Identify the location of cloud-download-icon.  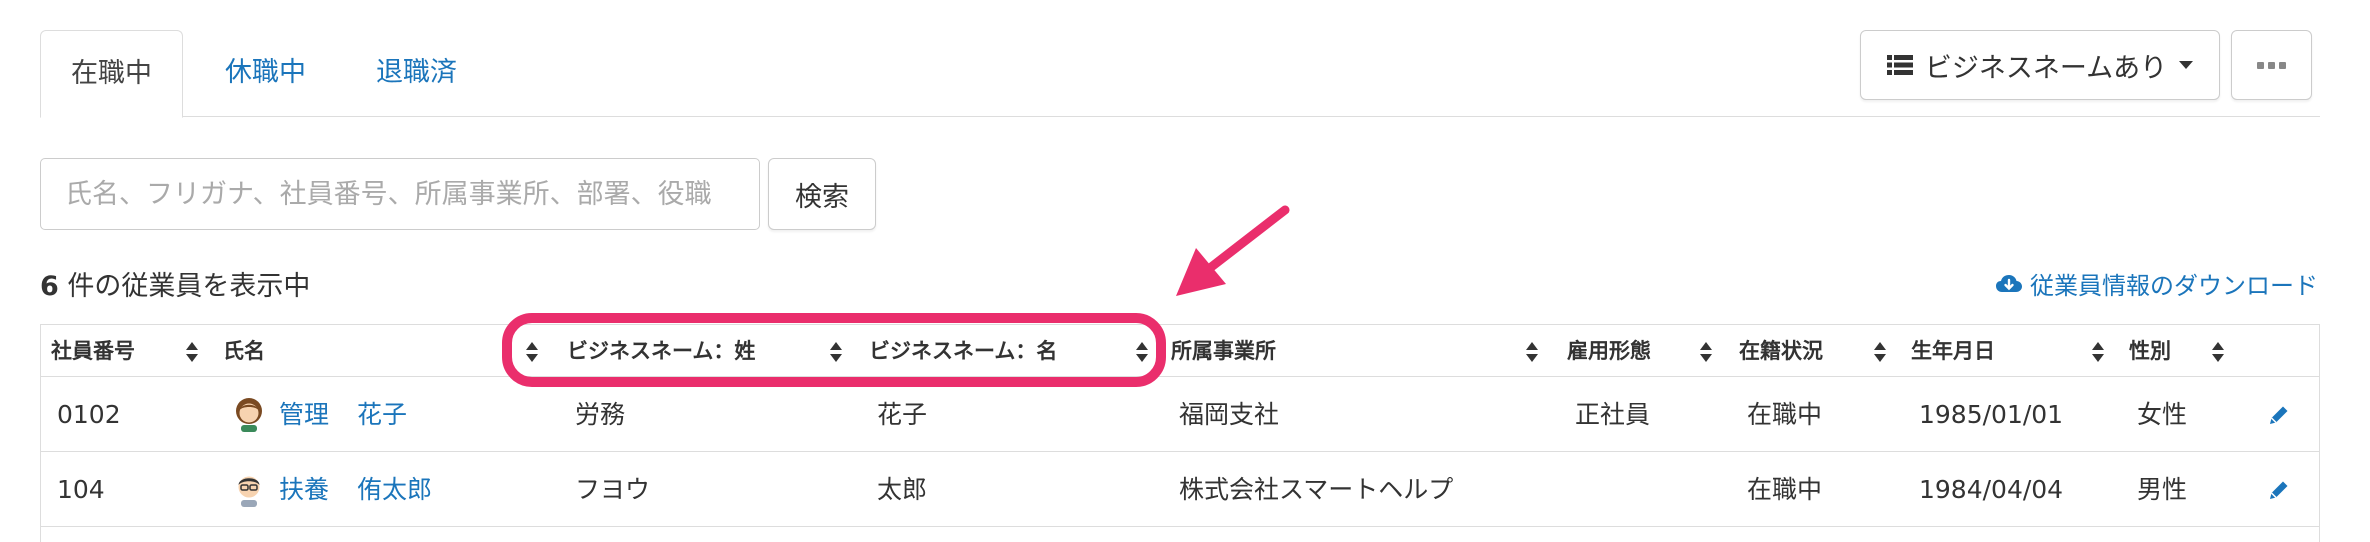
(2009, 283).